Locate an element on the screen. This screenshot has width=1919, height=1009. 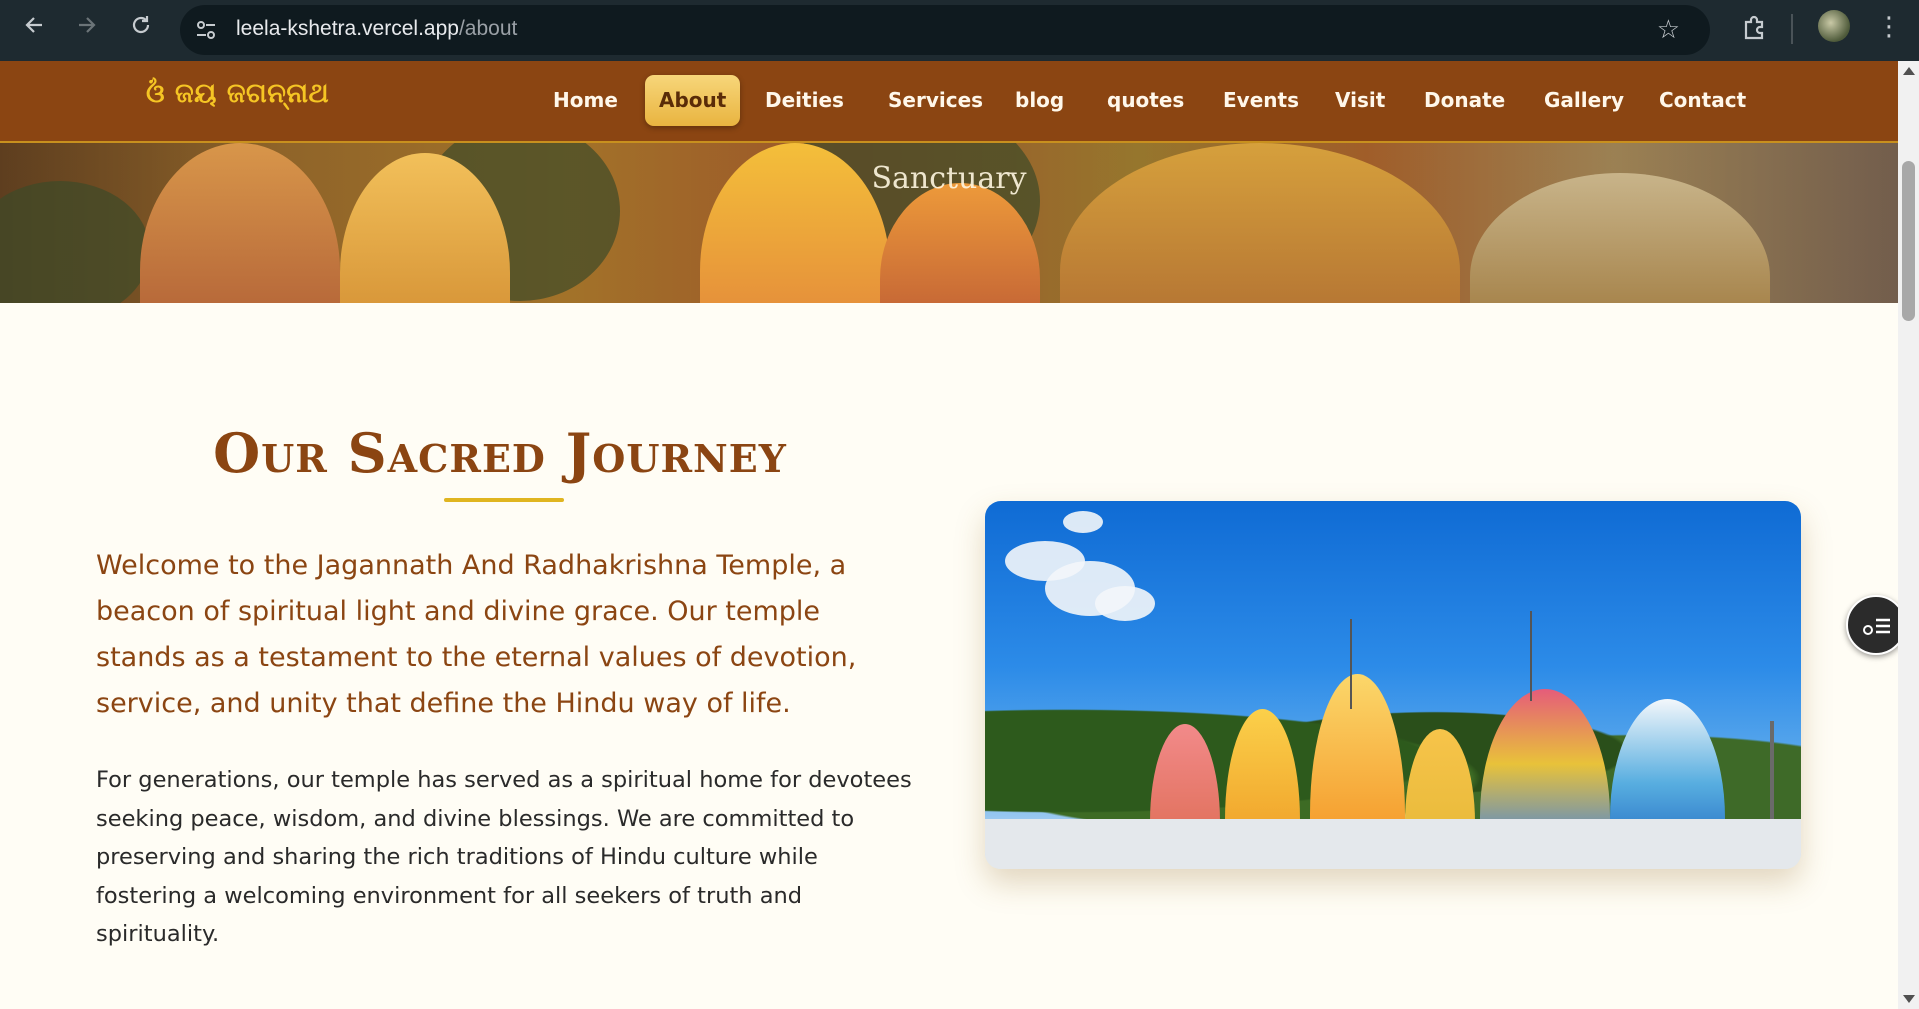
list-menu-icon is located at coordinates (1876, 626).